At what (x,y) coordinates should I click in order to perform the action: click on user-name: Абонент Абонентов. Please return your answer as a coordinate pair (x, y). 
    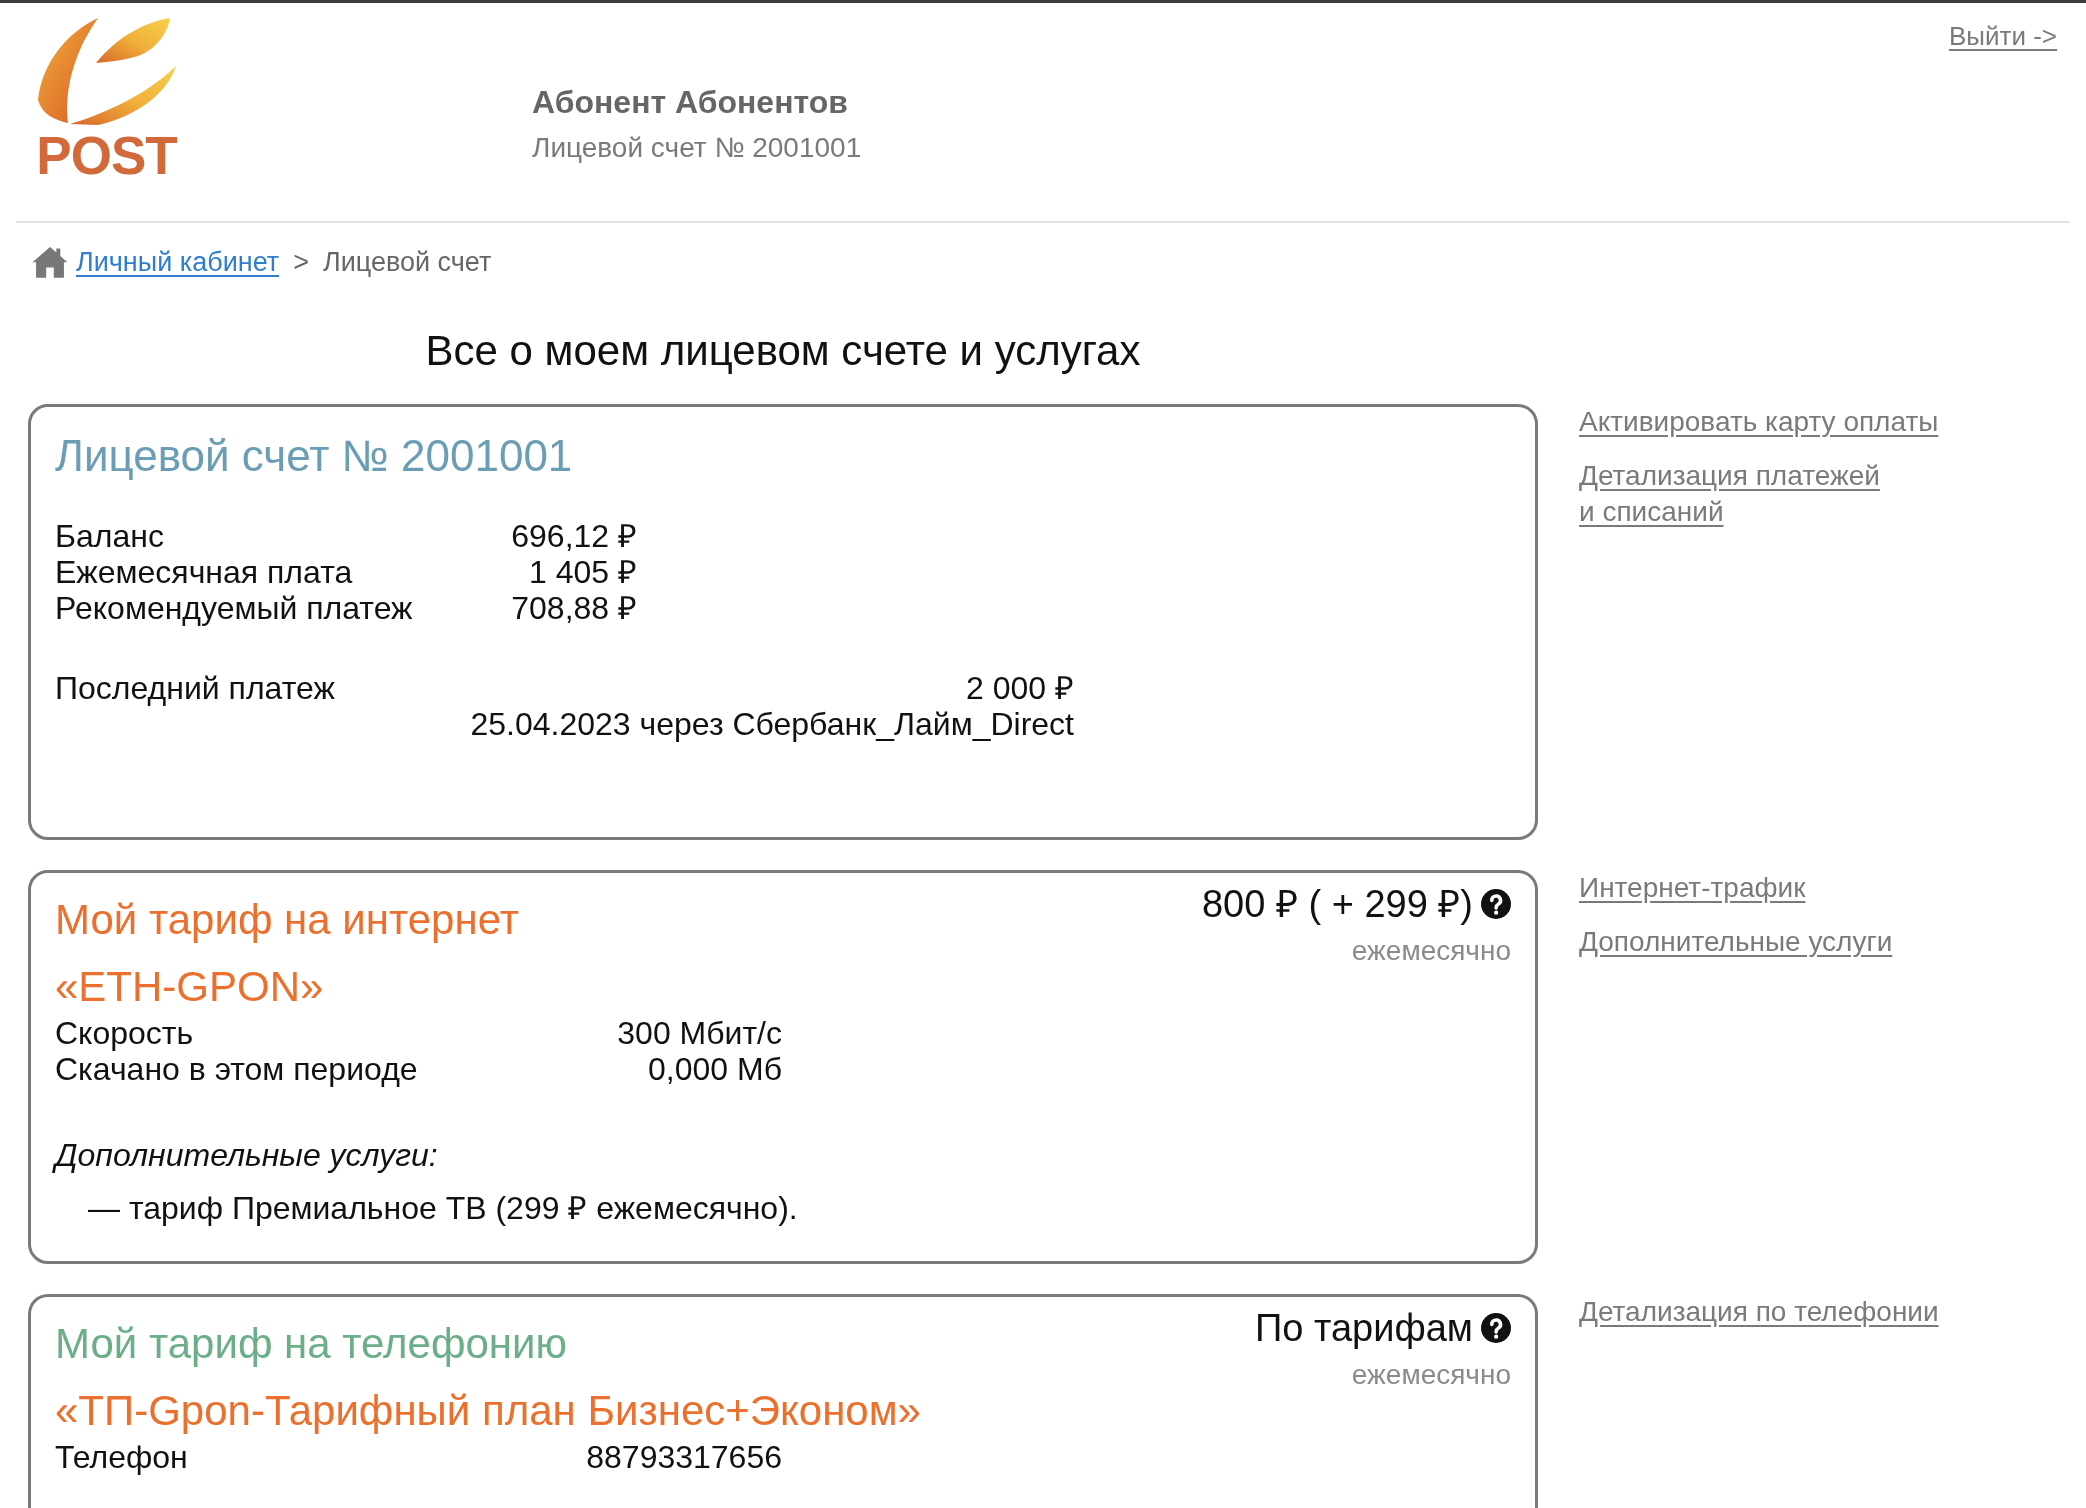
    Looking at the image, I should click on (690, 102).